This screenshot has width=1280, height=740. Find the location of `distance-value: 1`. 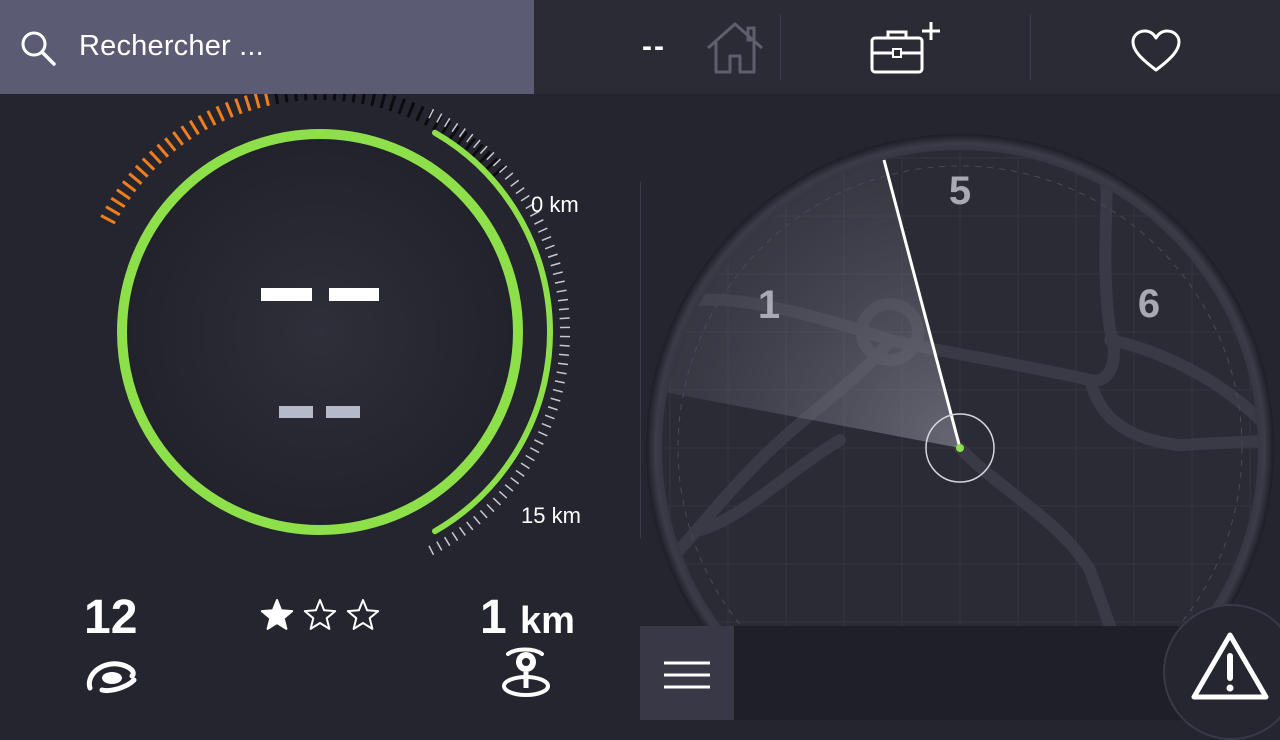

distance-value: 1 is located at coordinates (493, 617).